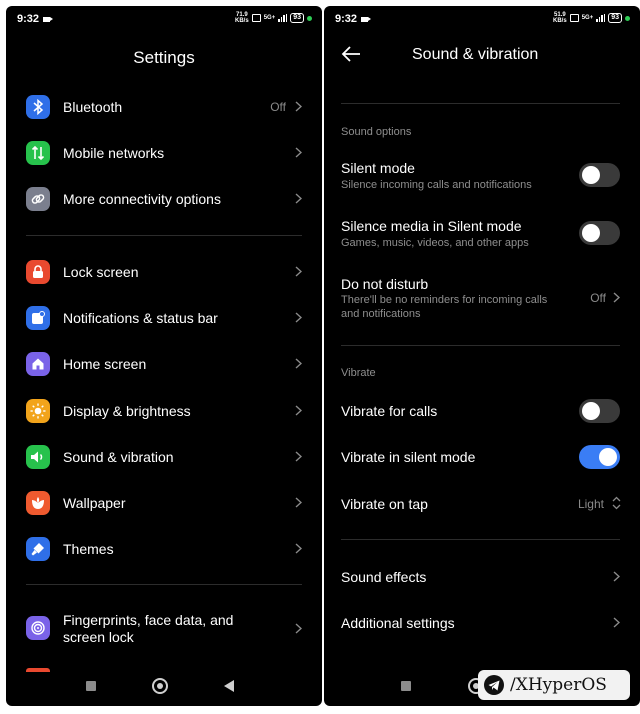 Image resolution: width=640 pixels, height=714 pixels. What do you see at coordinates (482, 19) in the screenshot?
I see `status-bar: 9:32 51.9 KB/s 5G+ 93` at bounding box center [482, 19].